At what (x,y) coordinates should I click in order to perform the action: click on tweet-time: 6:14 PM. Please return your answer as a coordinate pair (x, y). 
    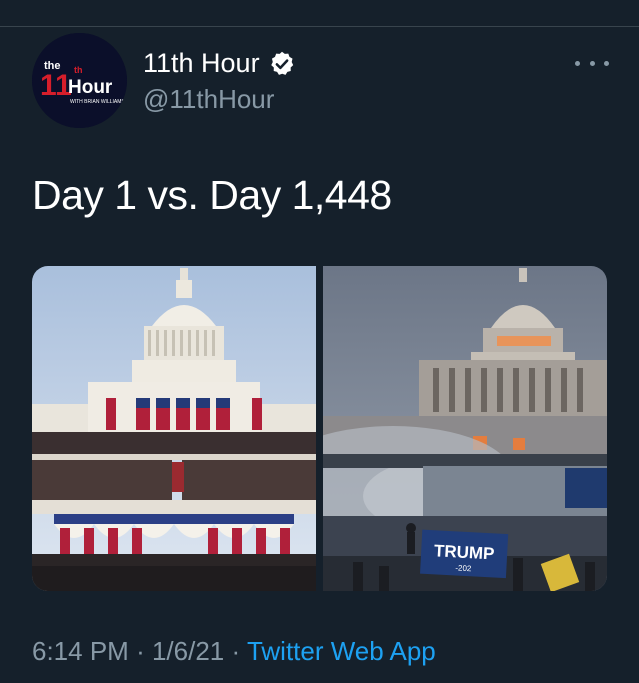
    Looking at the image, I should click on (80, 651).